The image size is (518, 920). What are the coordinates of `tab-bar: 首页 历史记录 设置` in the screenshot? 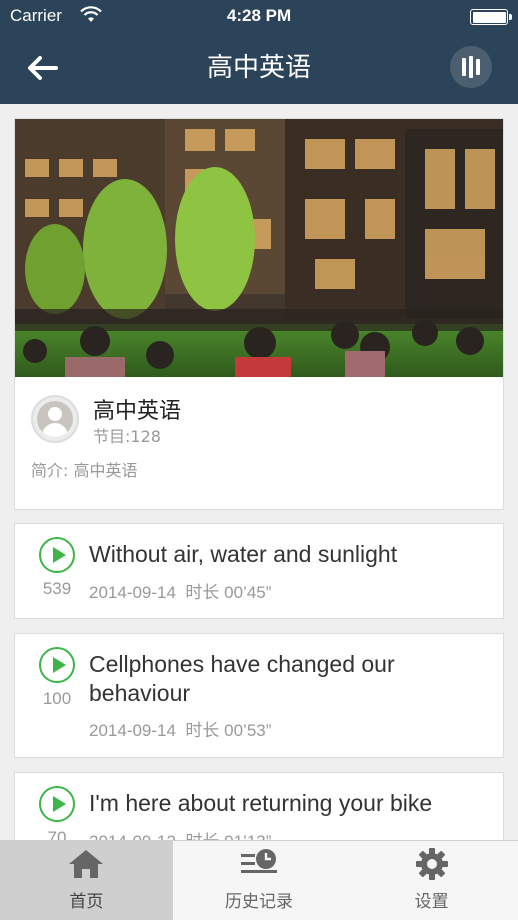 It's located at (259, 880).